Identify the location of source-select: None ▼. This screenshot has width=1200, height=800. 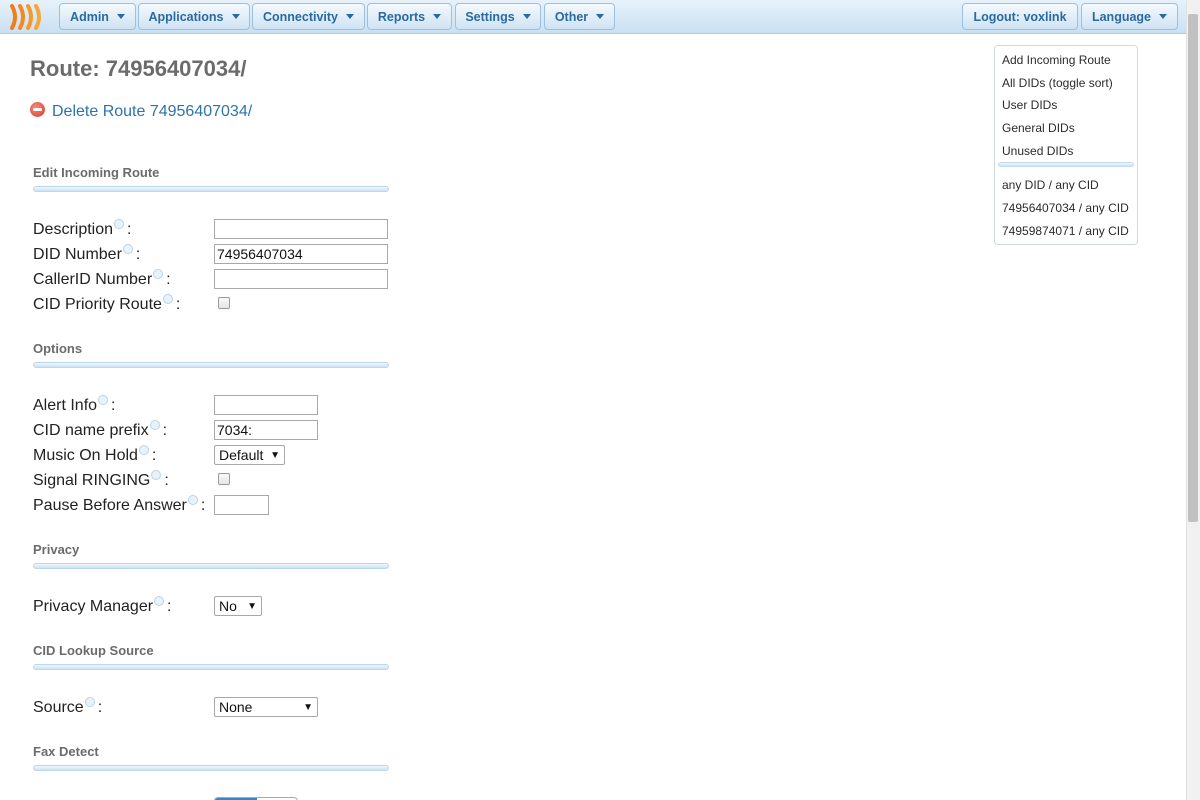
(266, 707).